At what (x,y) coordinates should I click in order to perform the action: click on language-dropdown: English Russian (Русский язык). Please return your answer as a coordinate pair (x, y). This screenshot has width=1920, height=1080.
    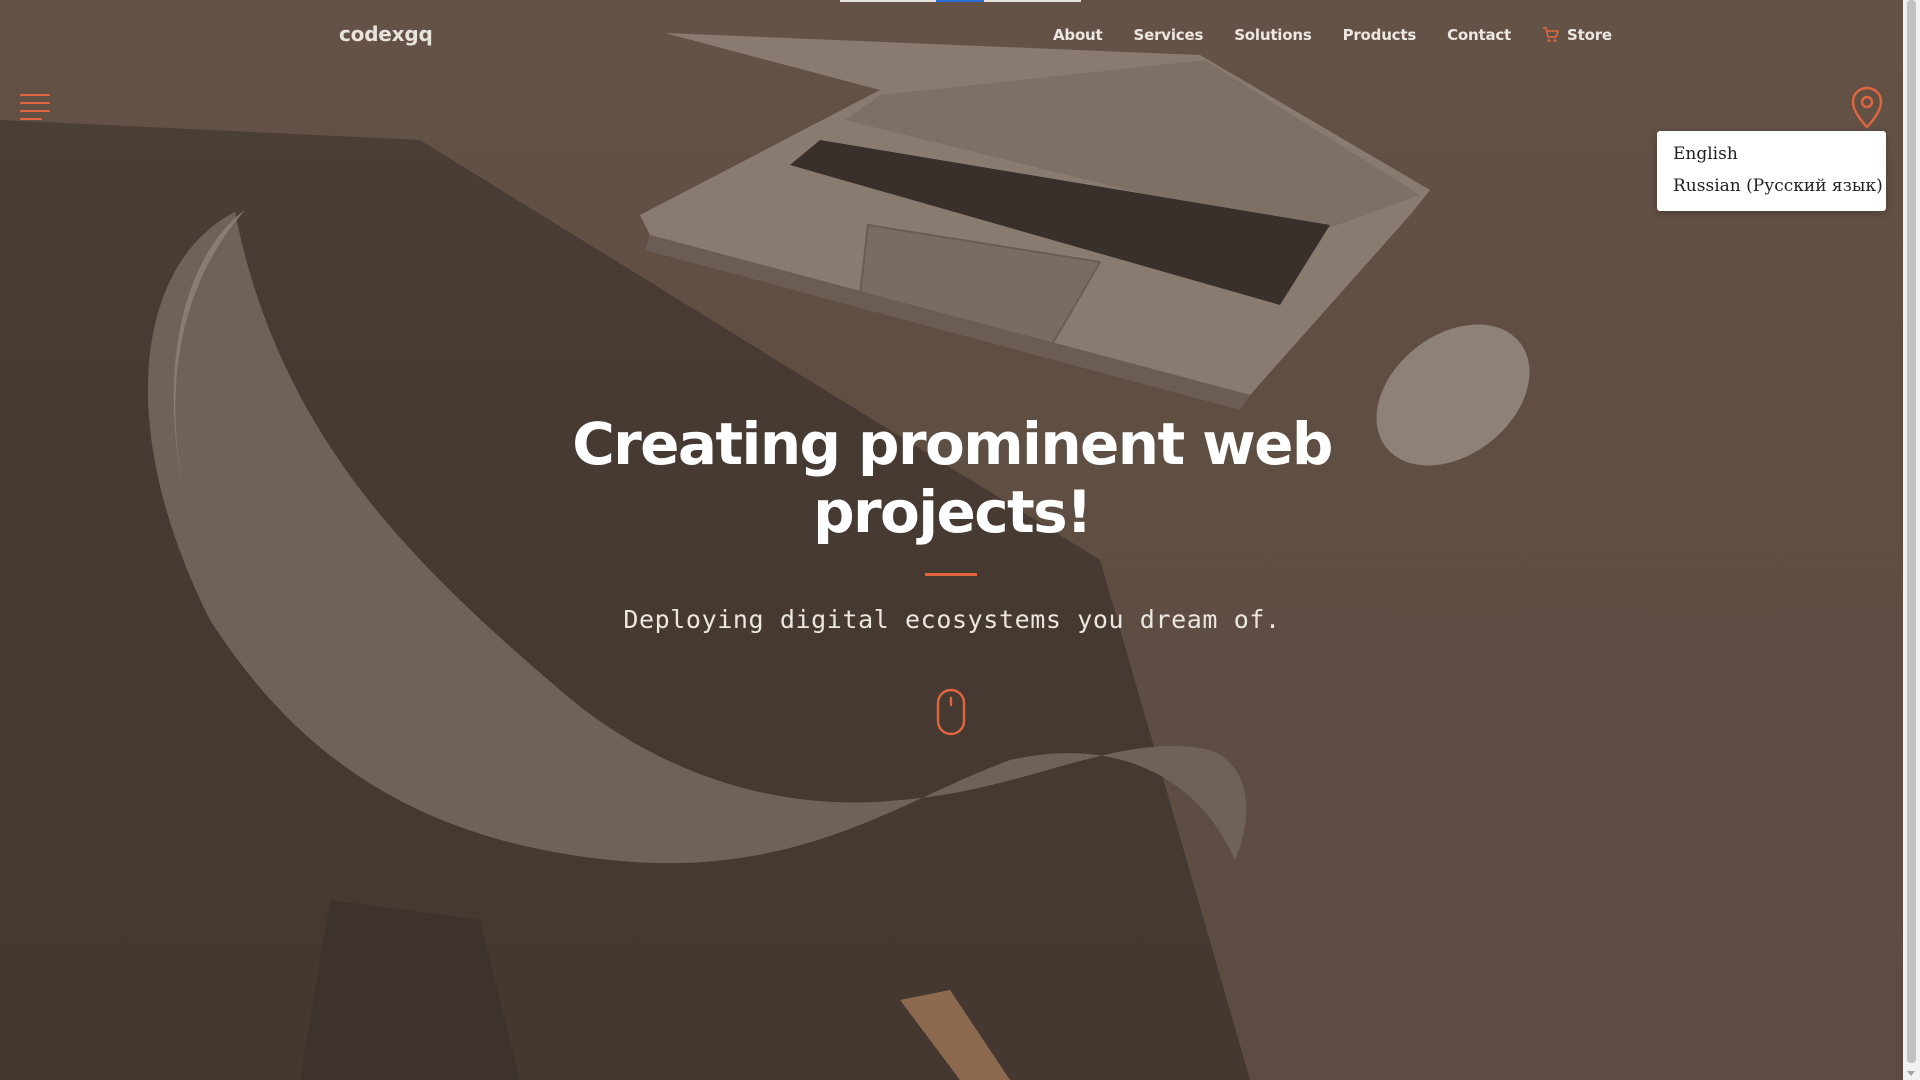
    Looking at the image, I should click on (1771, 171).